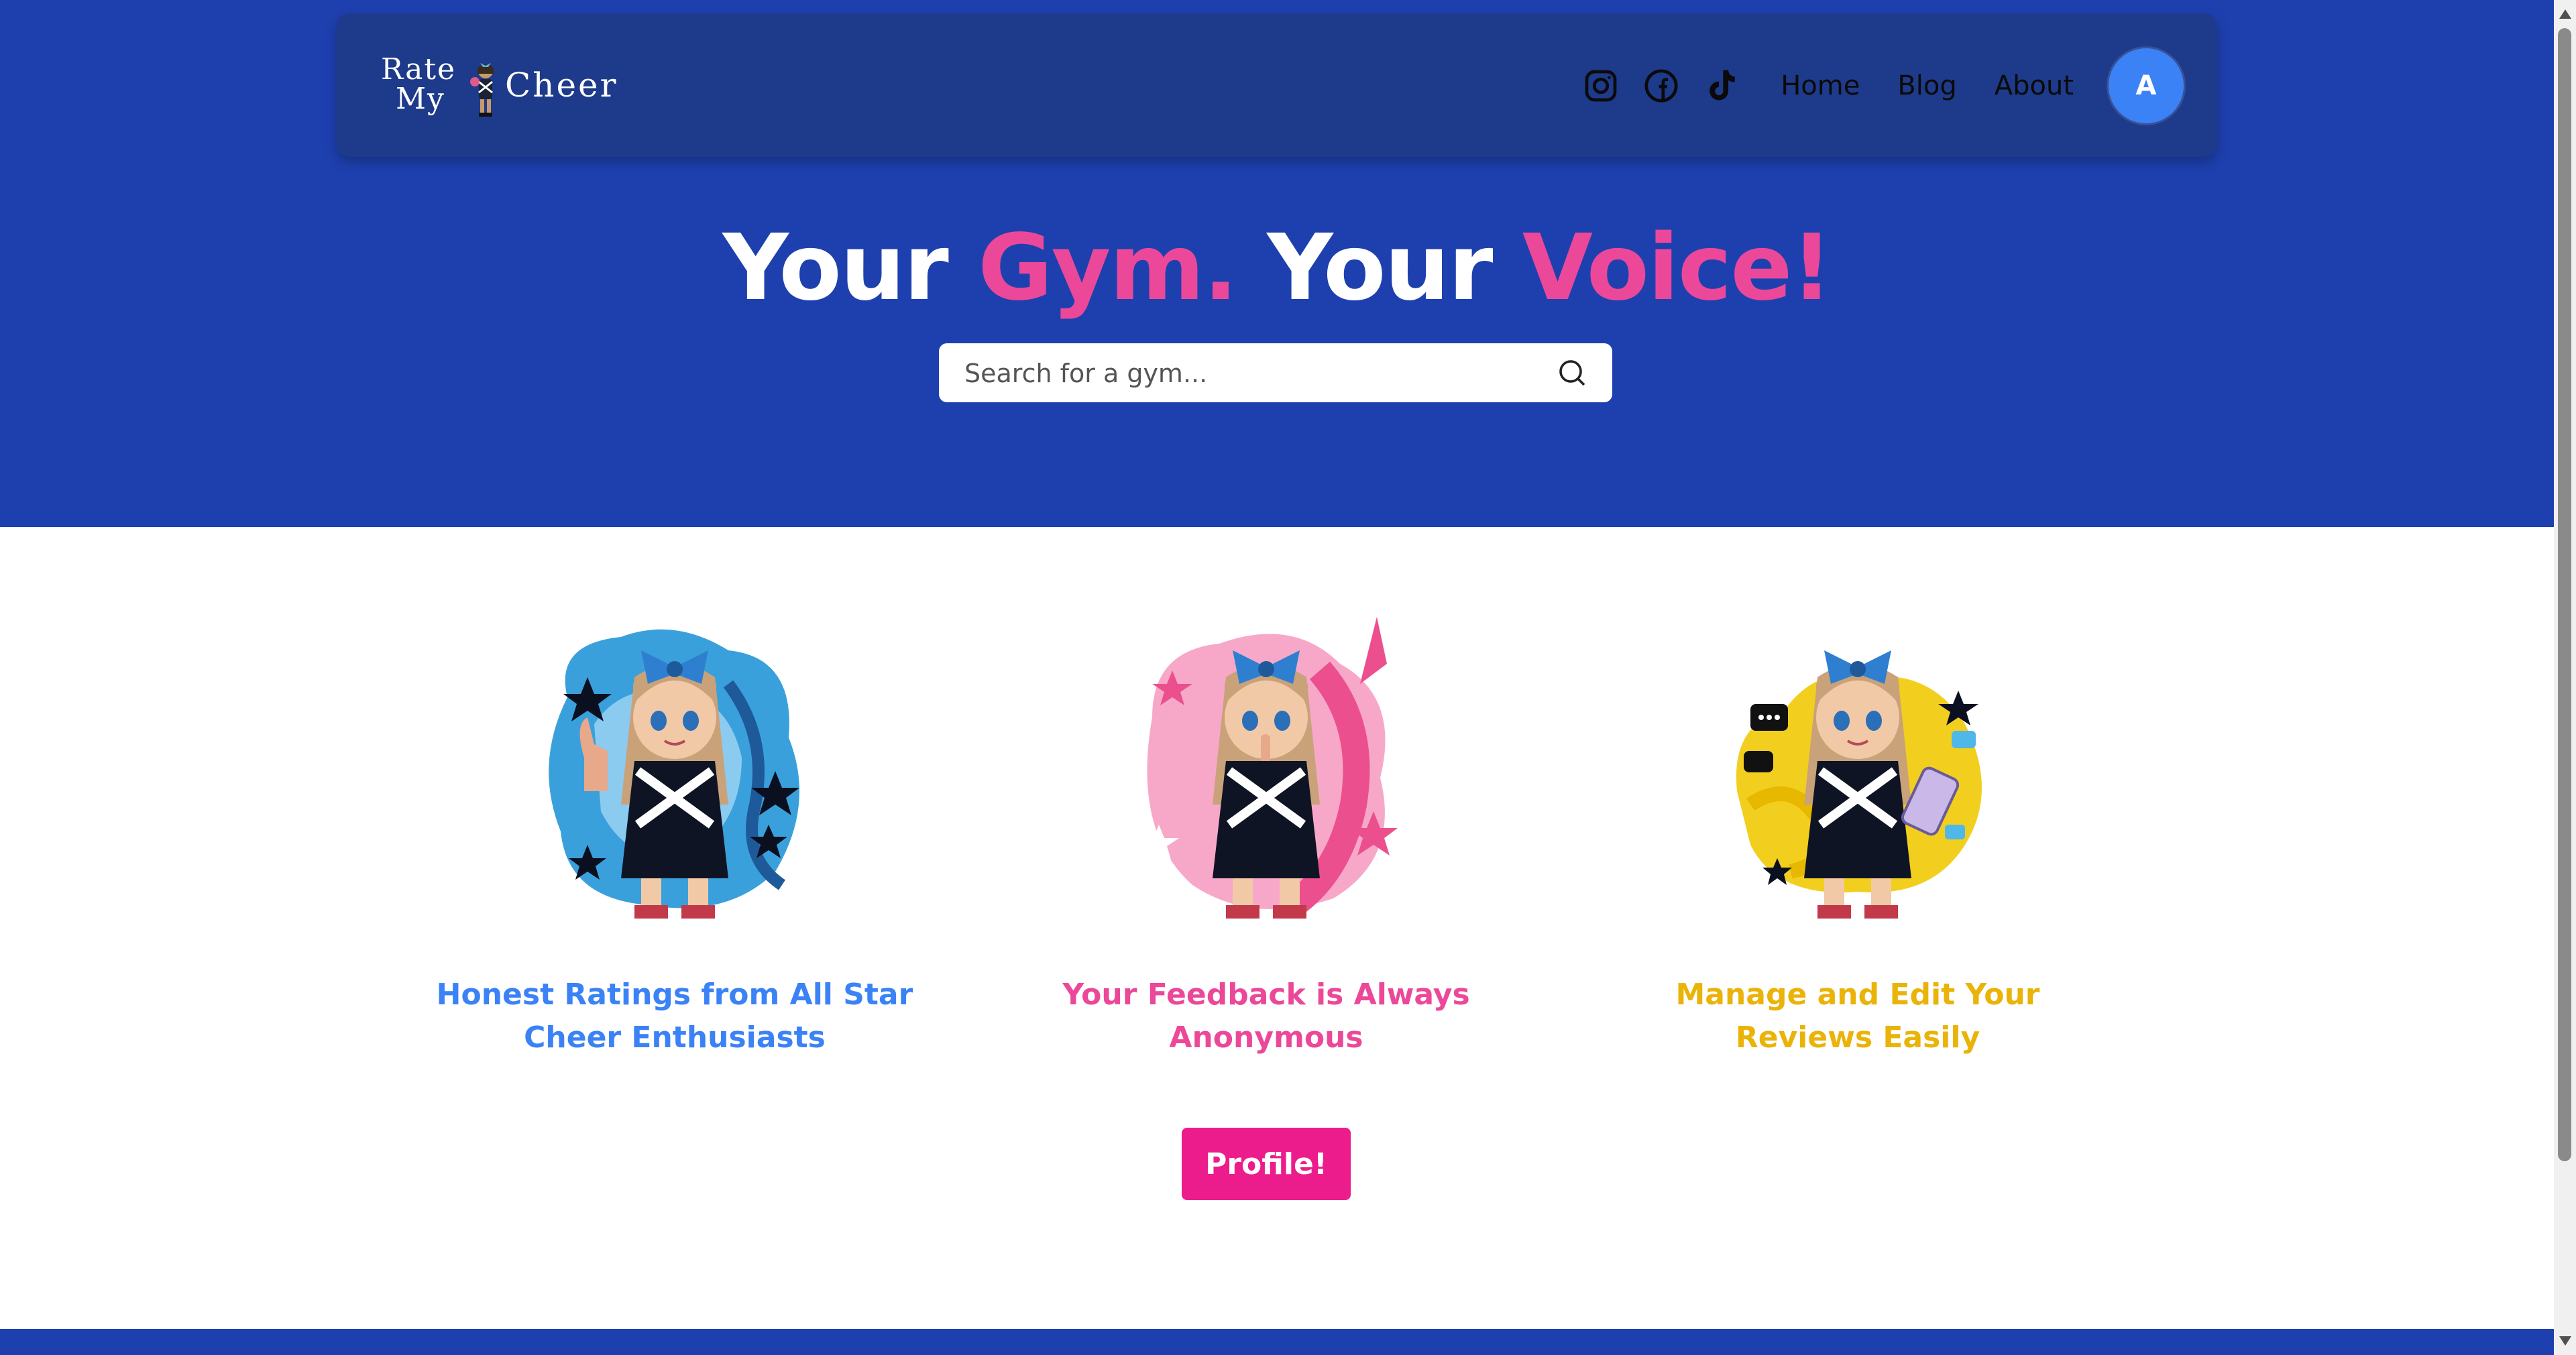  I want to click on nav-menu: Home Blog About A, so click(1882, 86).